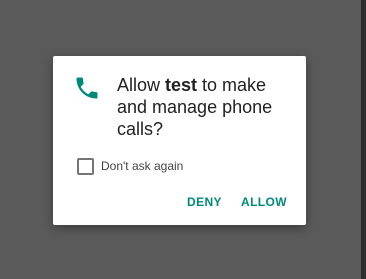 This screenshot has height=279, width=366. Describe the element at coordinates (264, 202) in the screenshot. I see `allow-button: ALLOW` at that location.